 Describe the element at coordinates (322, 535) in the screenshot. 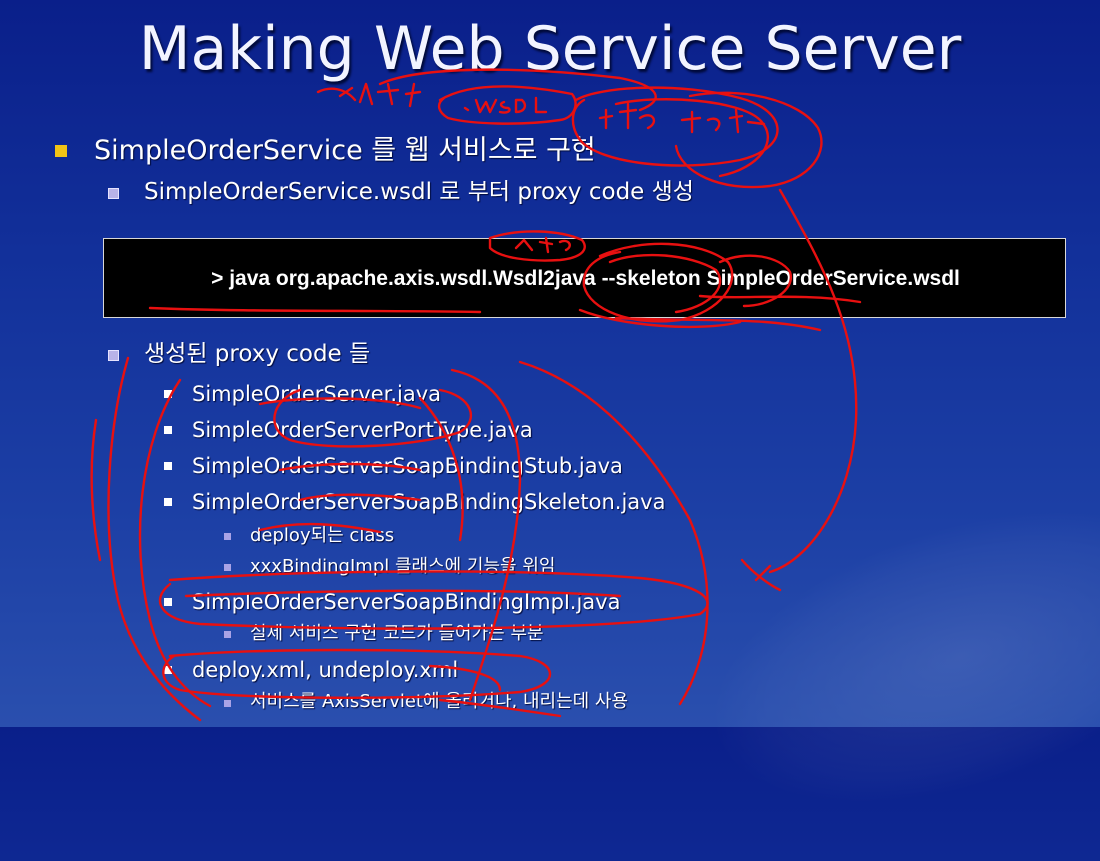

I see `note-item: deploy되는 class` at that location.